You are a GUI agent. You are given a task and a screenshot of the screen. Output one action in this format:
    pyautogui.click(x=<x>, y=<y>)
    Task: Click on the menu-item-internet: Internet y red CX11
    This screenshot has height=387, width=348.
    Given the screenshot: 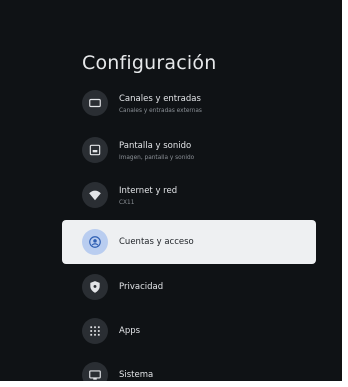 What is the action you would take?
    pyautogui.click(x=189, y=195)
    